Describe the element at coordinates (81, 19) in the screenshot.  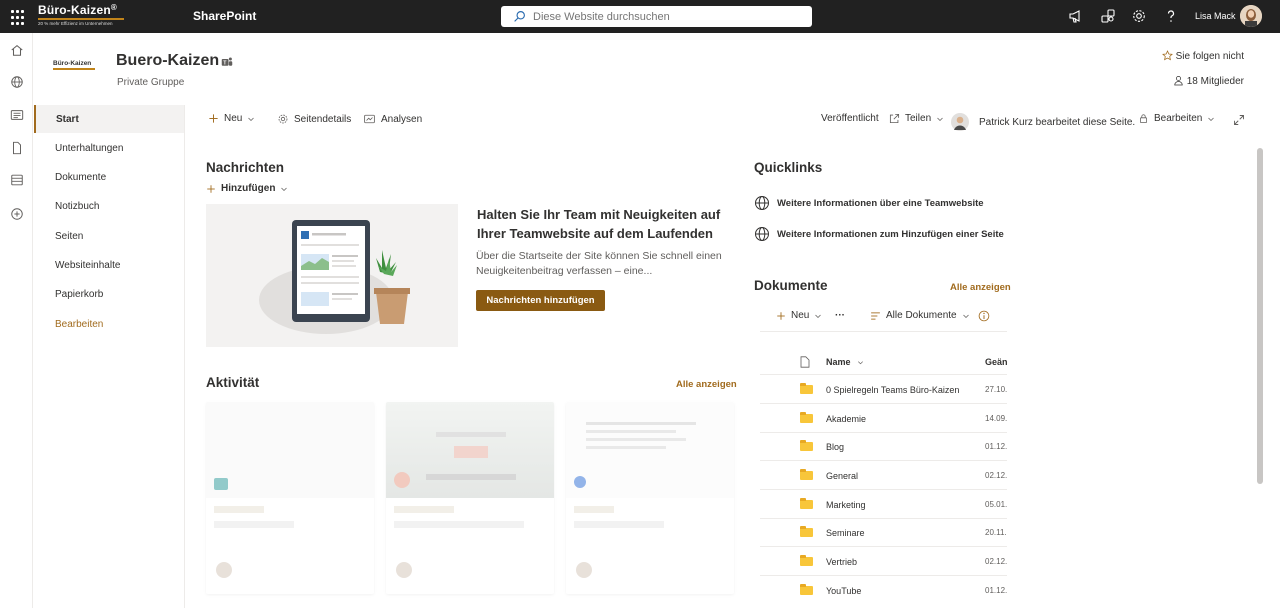
I see `brand-underline` at that location.